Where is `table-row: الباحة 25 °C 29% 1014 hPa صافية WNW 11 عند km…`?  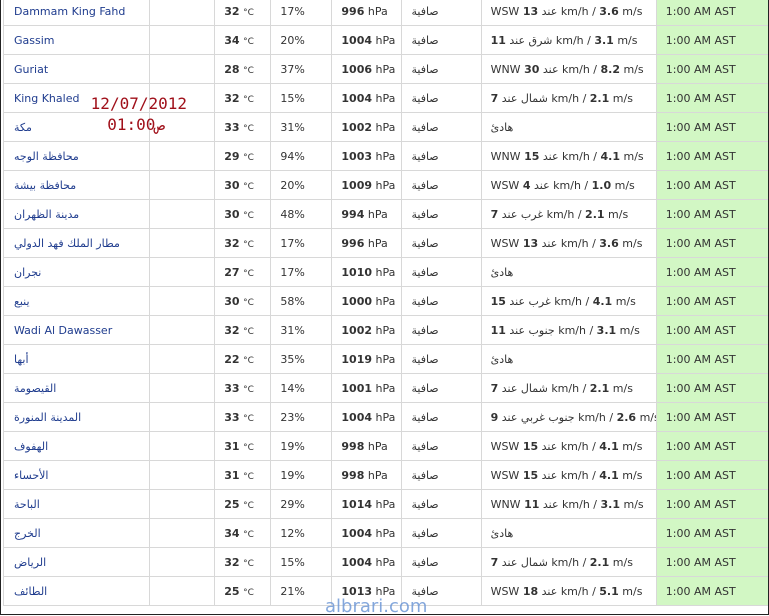 table-row: الباحة 25 °C 29% 1014 hPa صافية WNW 11 عند km… is located at coordinates (385, 504).